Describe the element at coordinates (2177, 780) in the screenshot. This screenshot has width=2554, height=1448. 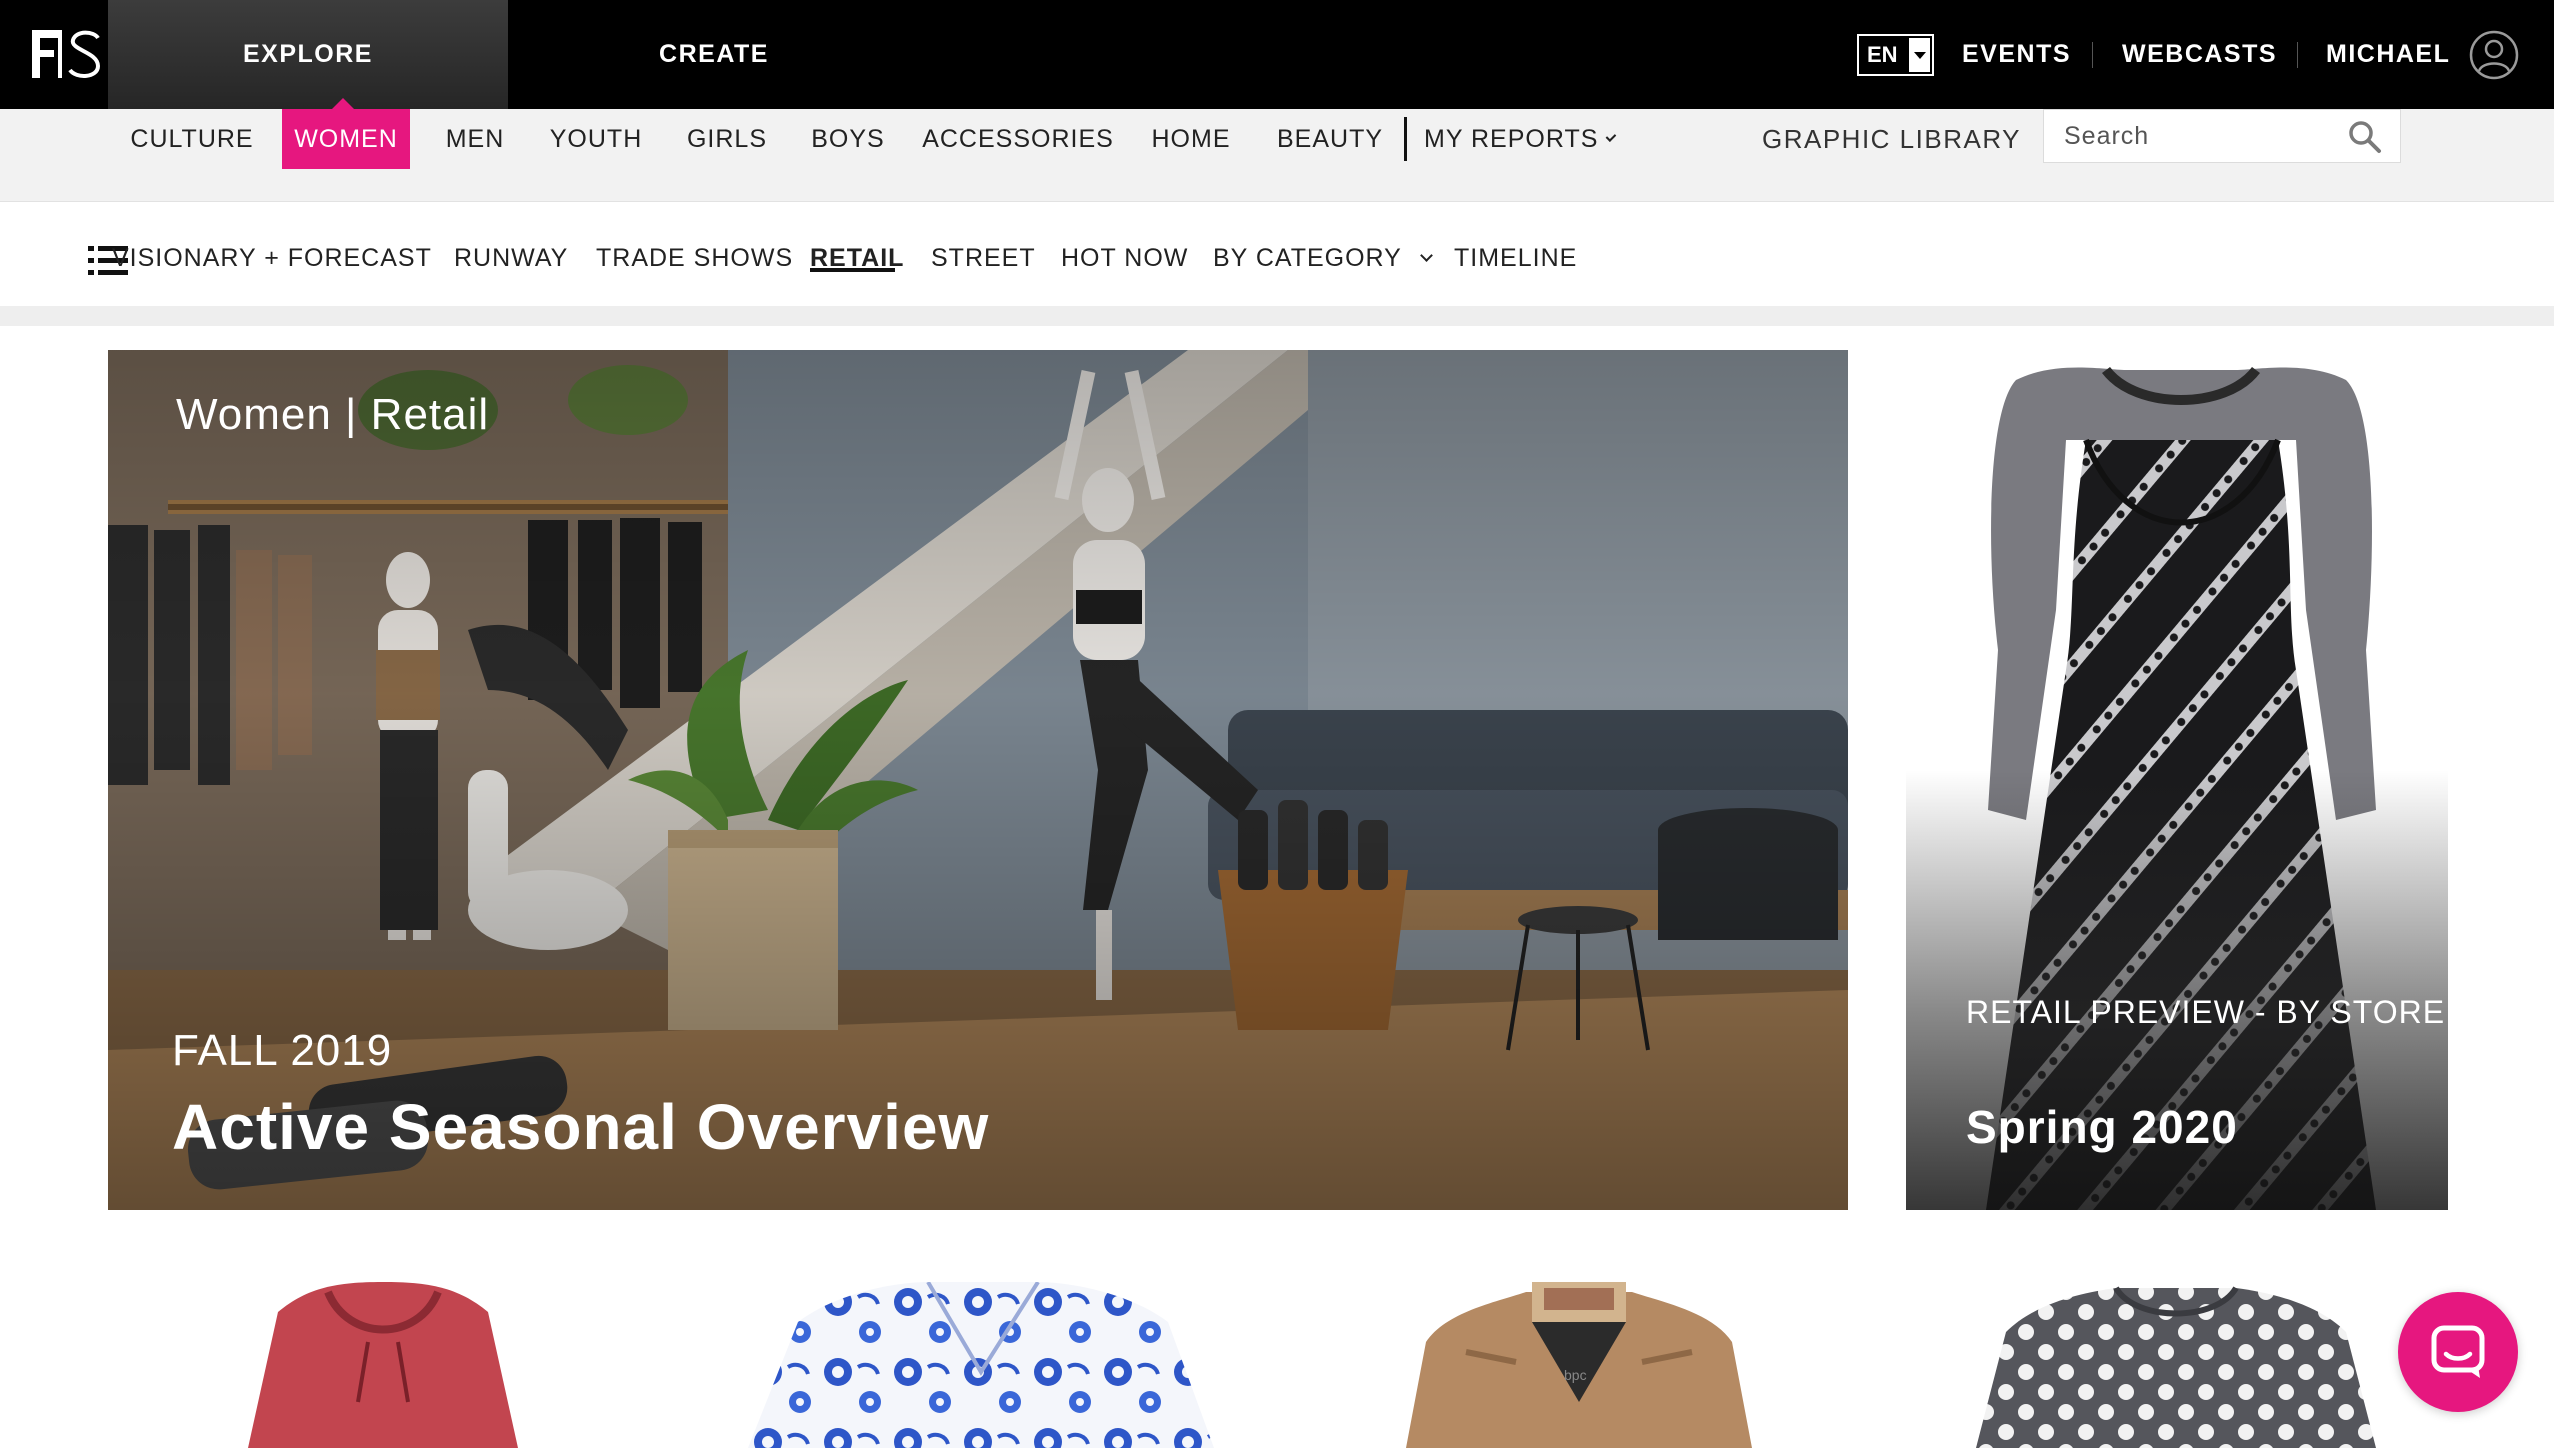
I see `side-feature-card: RETAIL PREVIEW - BY STORE Spring 2020` at that location.